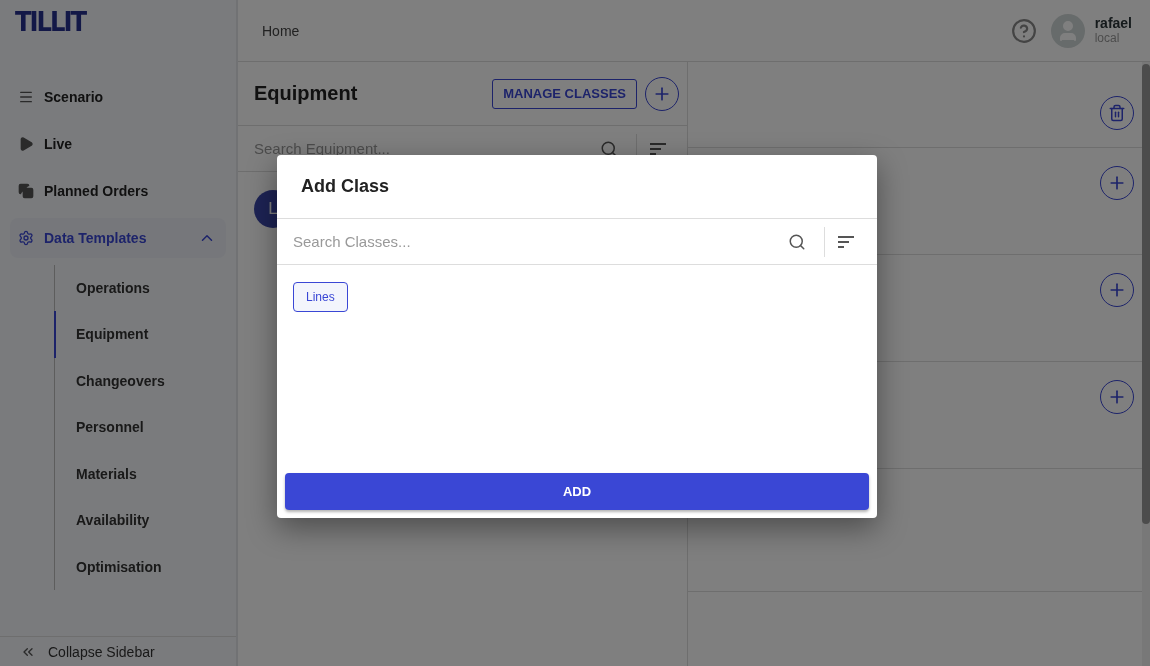  What do you see at coordinates (118, 237) in the screenshot?
I see `sidebar-item: Data Templates` at bounding box center [118, 237].